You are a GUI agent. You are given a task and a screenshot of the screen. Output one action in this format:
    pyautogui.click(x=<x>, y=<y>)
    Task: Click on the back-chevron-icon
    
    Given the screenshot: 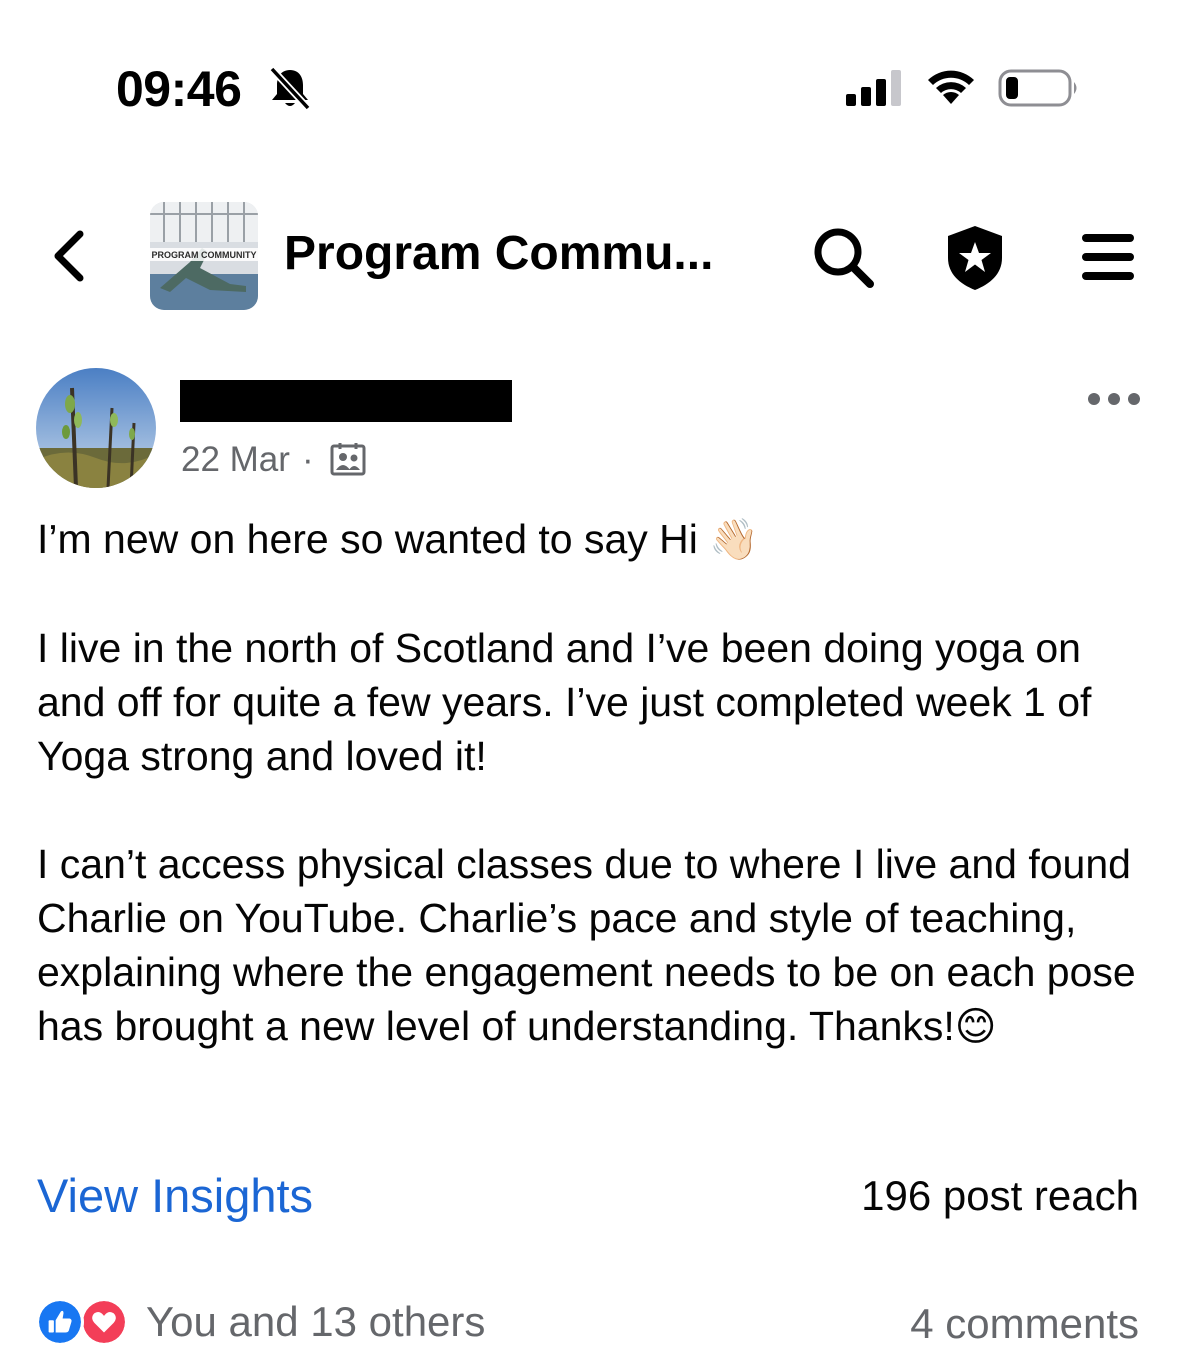 What is the action you would take?
    pyautogui.click(x=70, y=256)
    